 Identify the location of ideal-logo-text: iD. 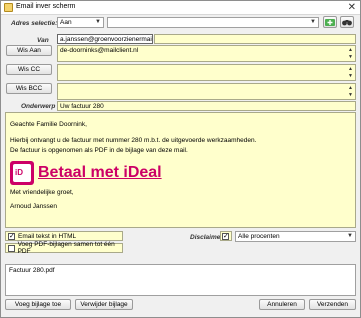
(19, 172).